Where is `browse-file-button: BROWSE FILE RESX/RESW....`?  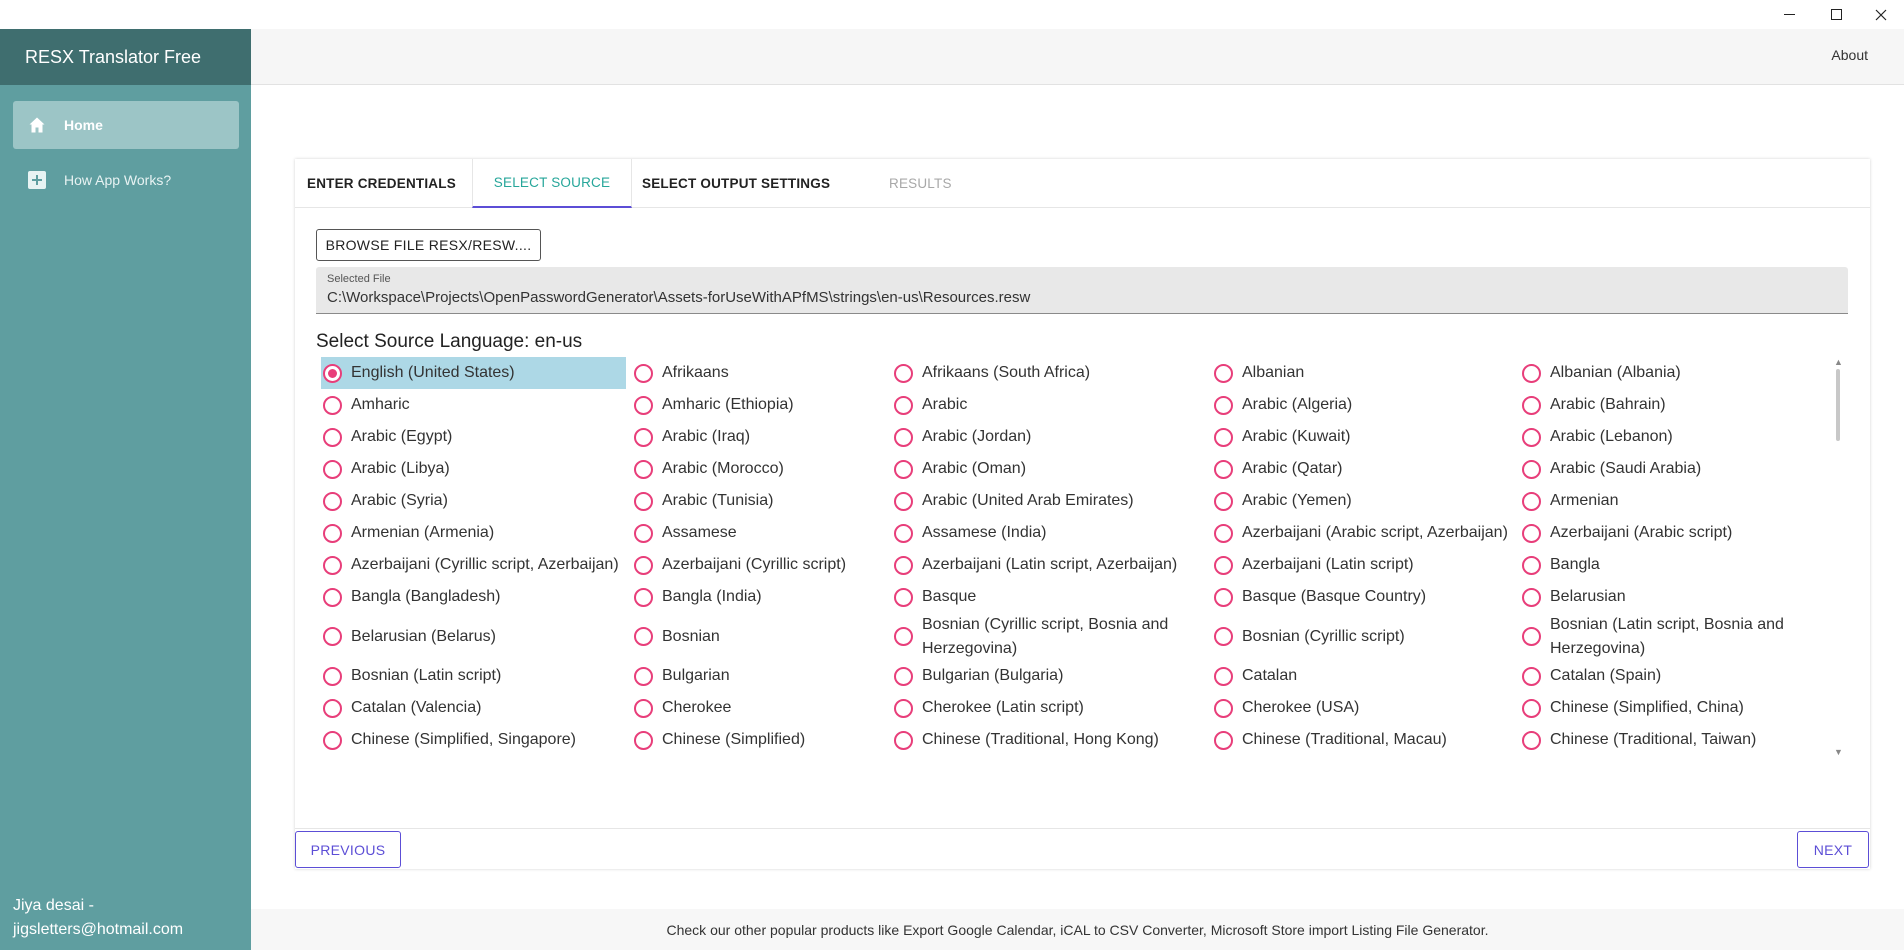 browse-file-button: BROWSE FILE RESX/RESW.... is located at coordinates (428, 245).